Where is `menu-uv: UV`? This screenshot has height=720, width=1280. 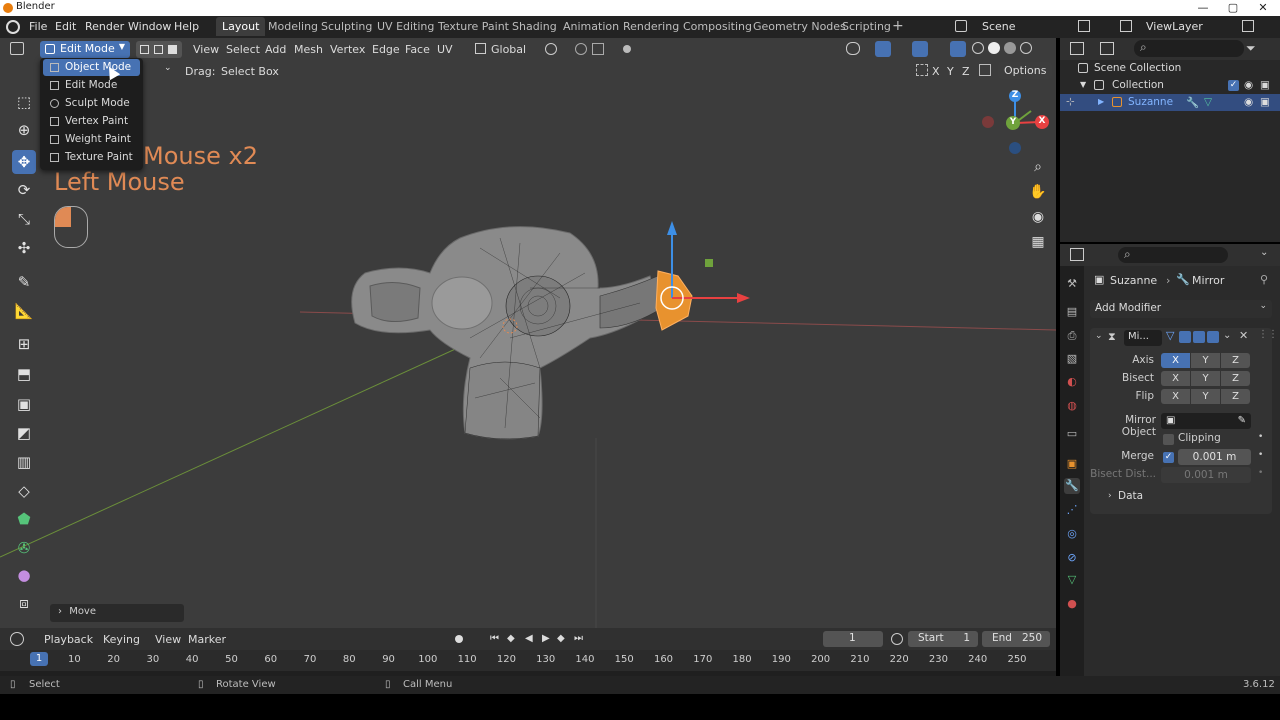
menu-uv: UV is located at coordinates (445, 49).